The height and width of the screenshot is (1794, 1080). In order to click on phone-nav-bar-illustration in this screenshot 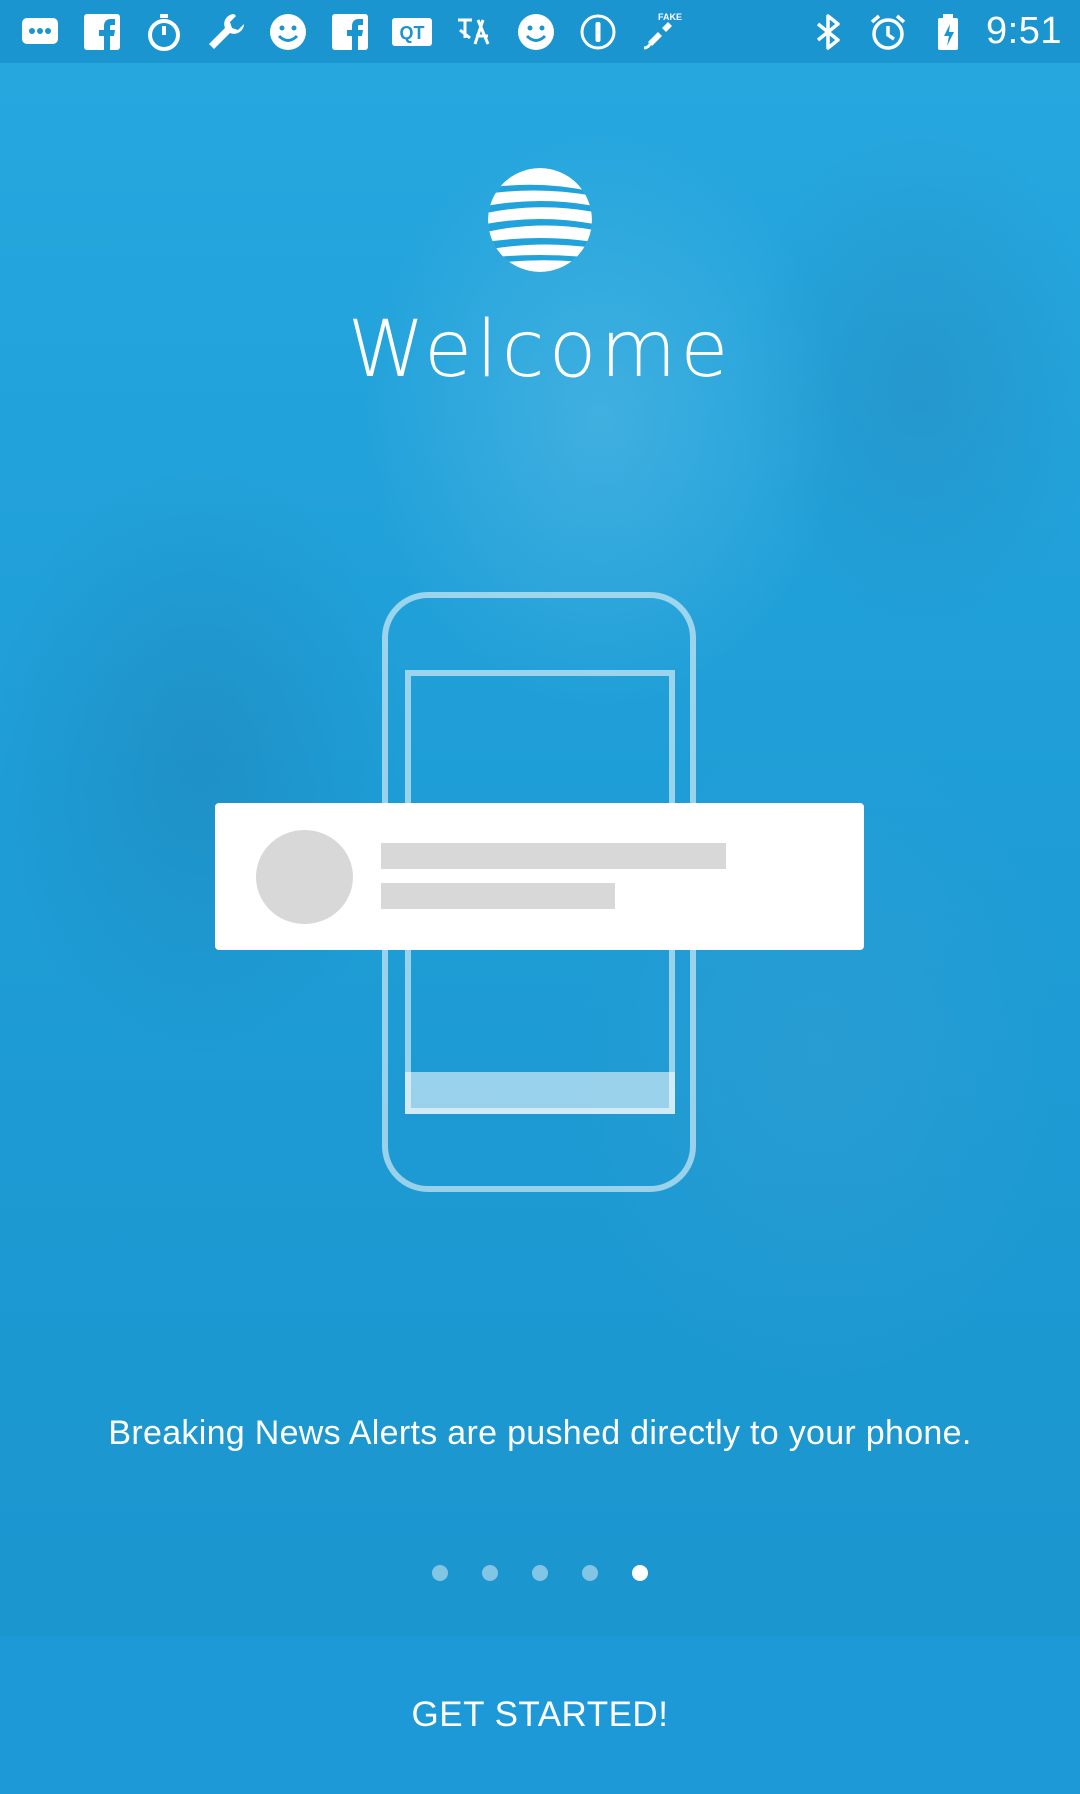, I will do `click(540, 1093)`.